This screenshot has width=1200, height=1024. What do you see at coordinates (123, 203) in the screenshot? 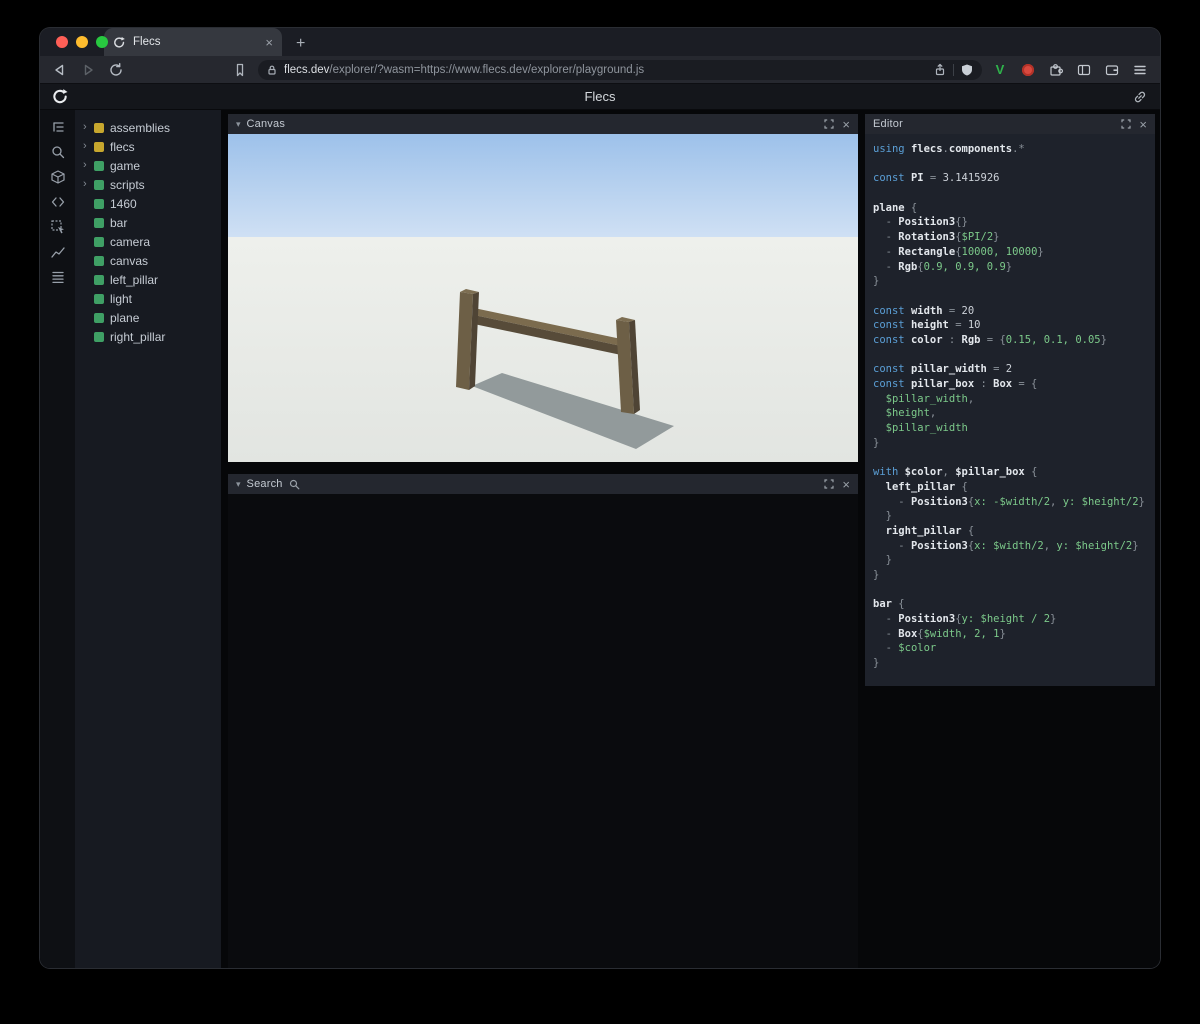
I see `tree-item-label: 1460` at bounding box center [123, 203].